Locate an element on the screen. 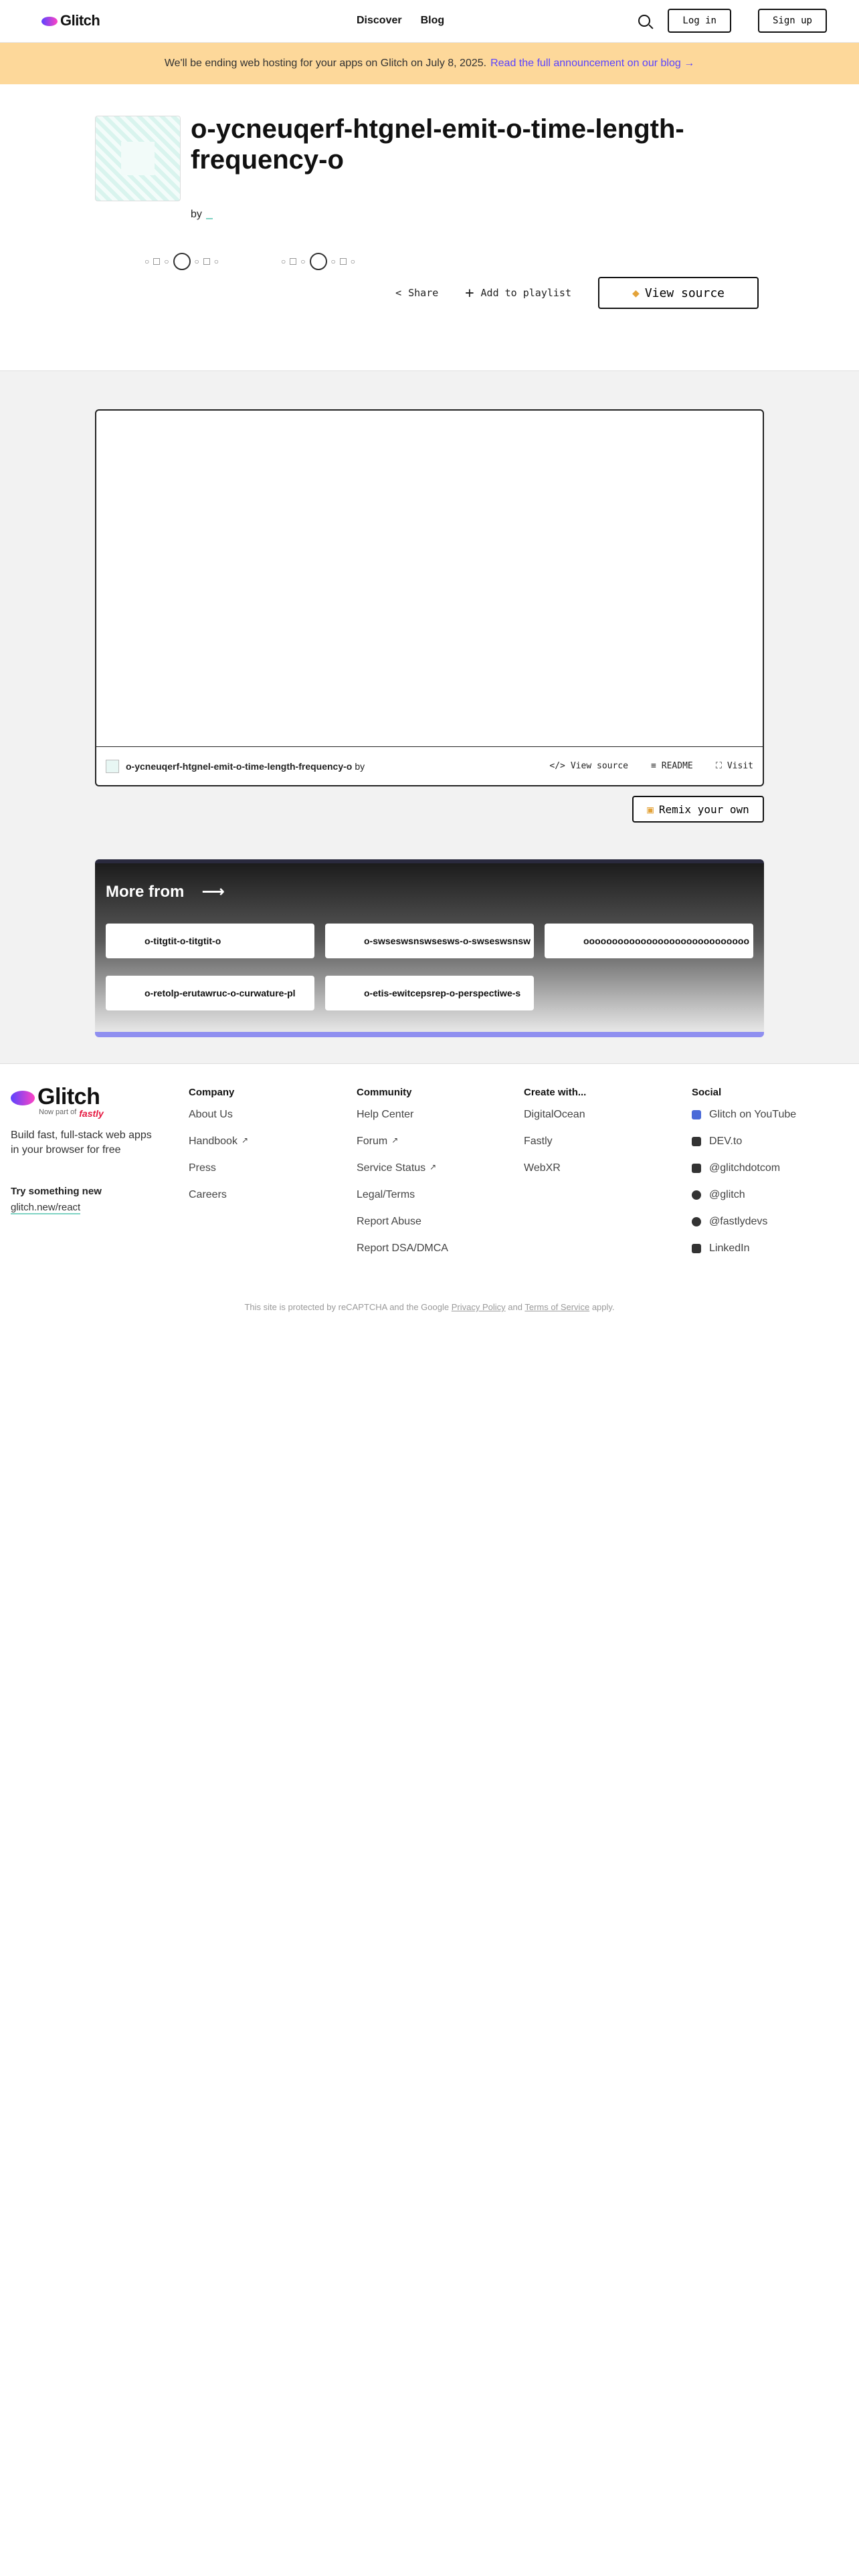 Image resolution: width=859 pixels, height=2576 pixels. footer-link: Report Abuse is located at coordinates (402, 1229).